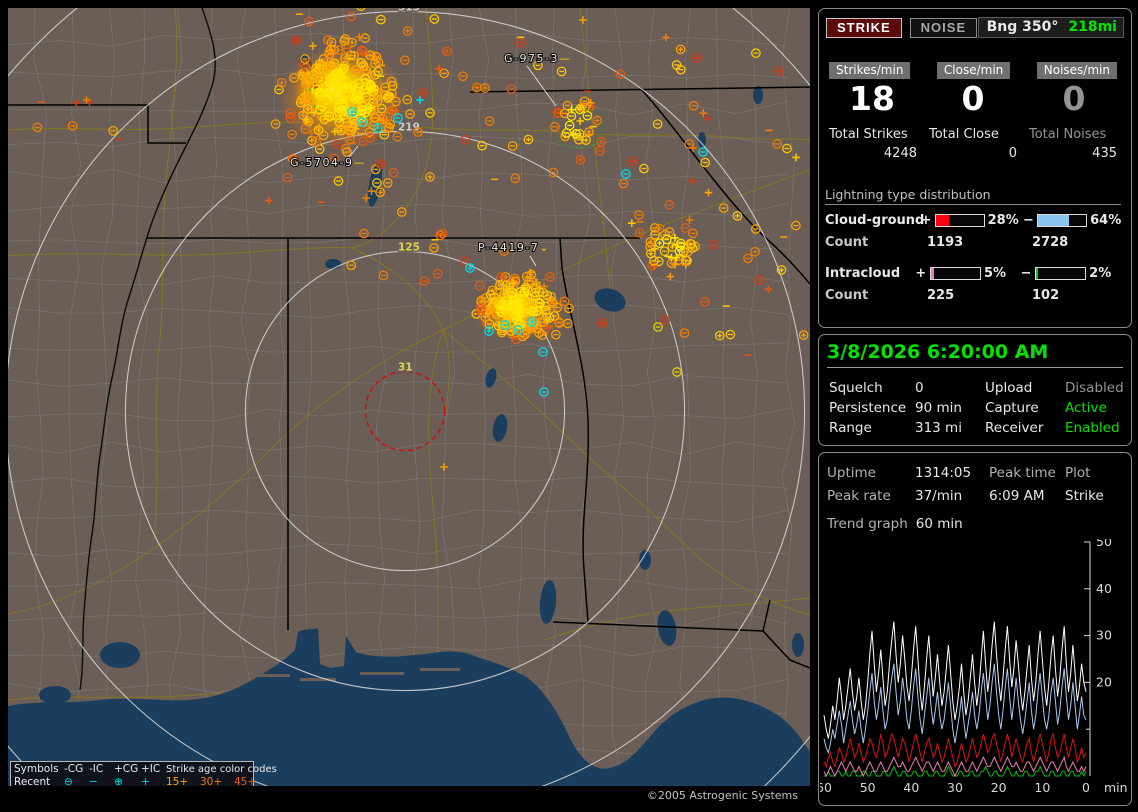 The width and height of the screenshot is (1138, 812). Describe the element at coordinates (938, 428) in the screenshot. I see `range-value: 313 mi` at that location.